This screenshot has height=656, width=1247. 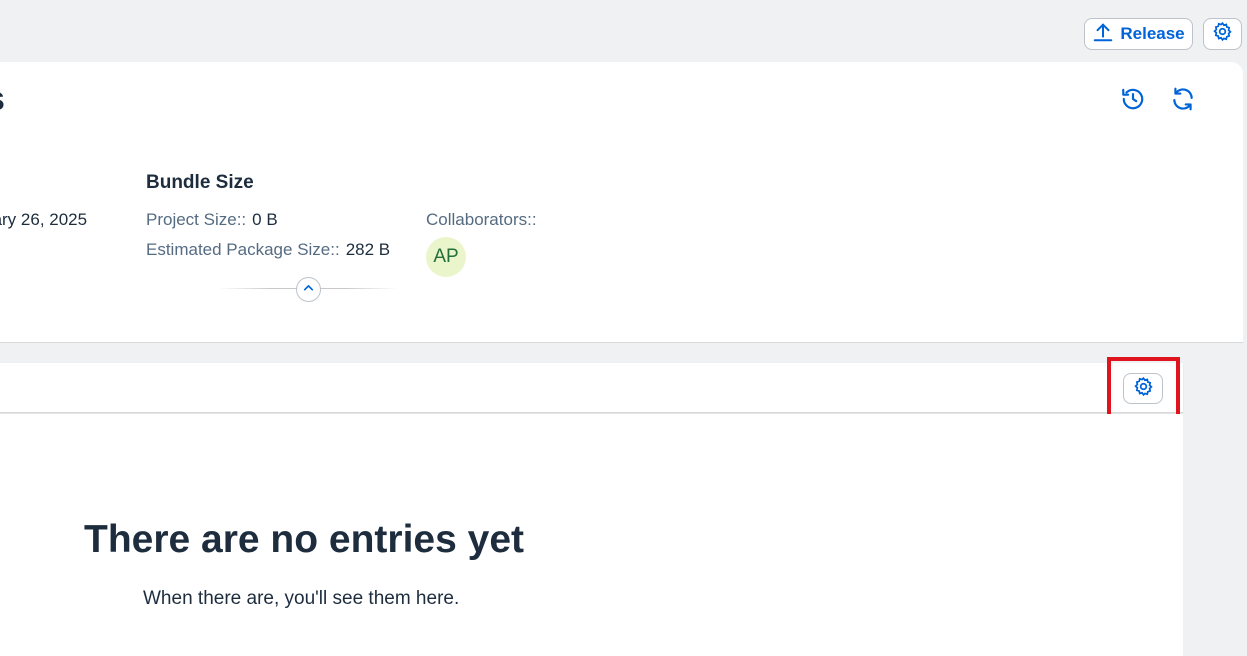 I want to click on project-size-value: 0 B, so click(x=265, y=219).